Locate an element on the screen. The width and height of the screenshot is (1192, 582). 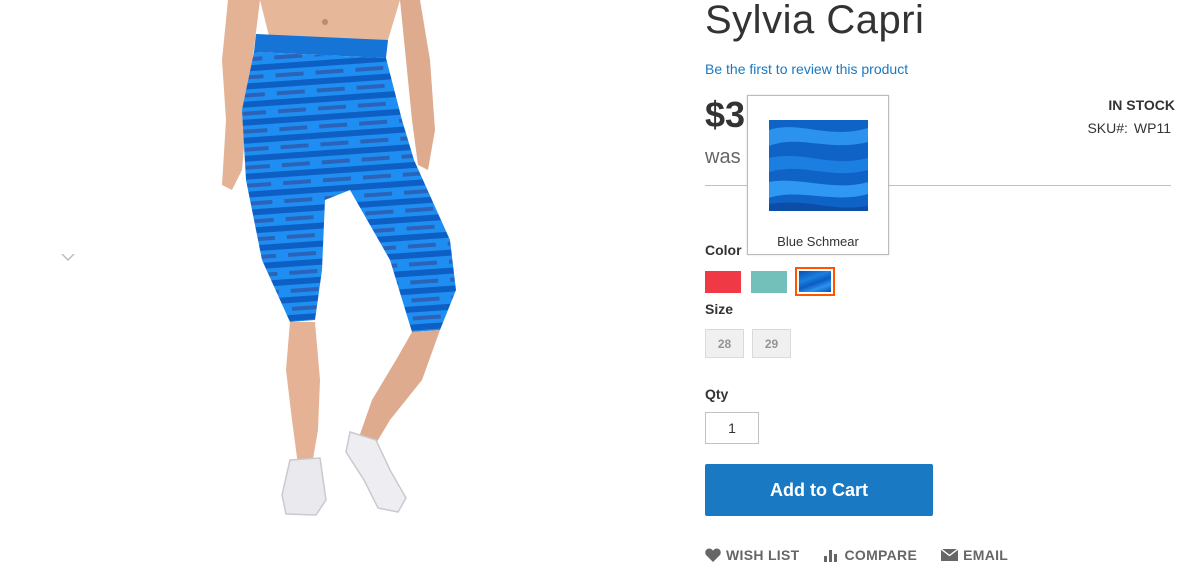
old-price: was is located at coordinates (723, 157).